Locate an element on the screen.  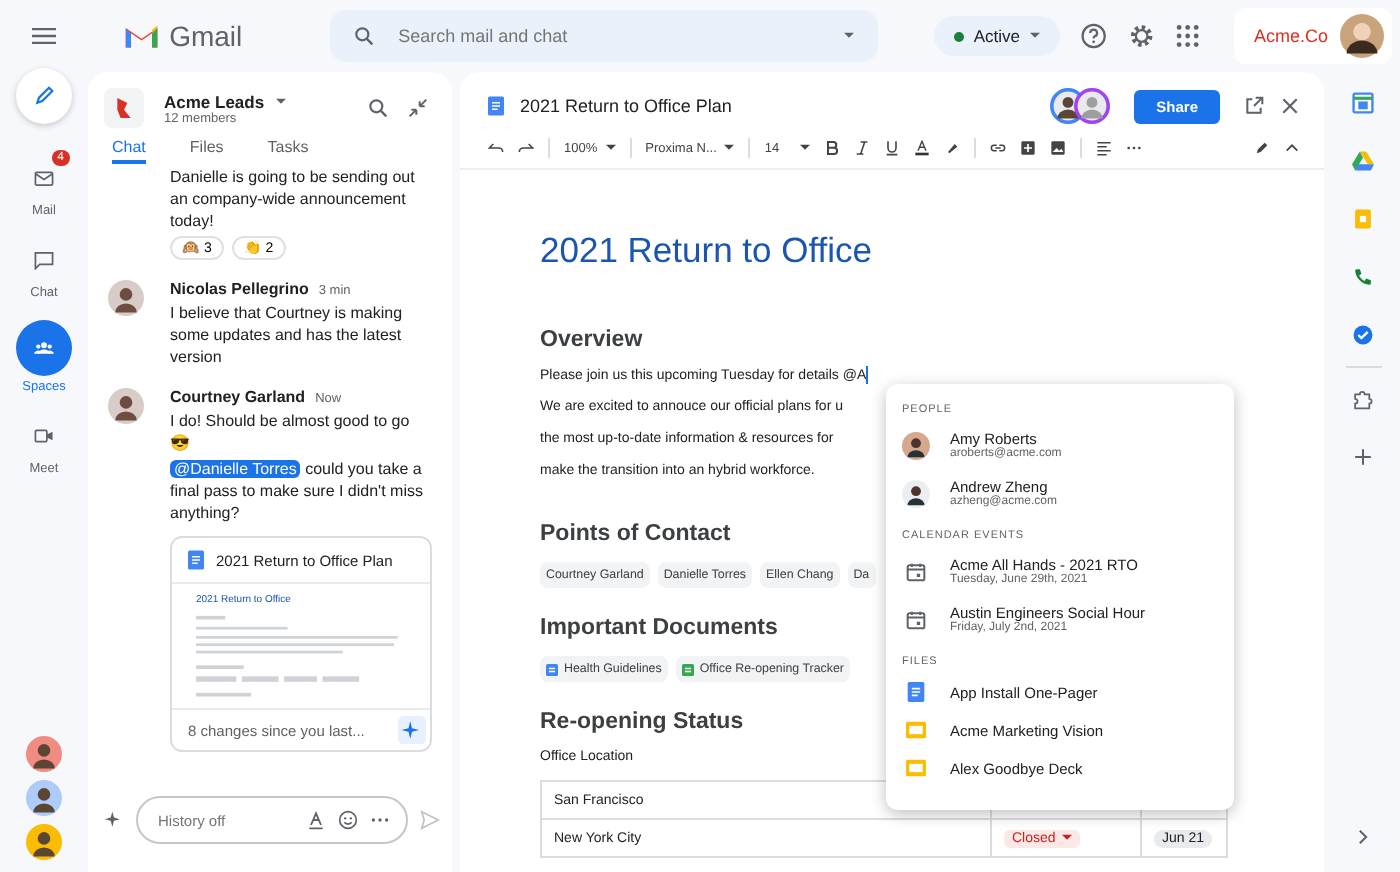
link-icon is located at coordinates (997, 148).